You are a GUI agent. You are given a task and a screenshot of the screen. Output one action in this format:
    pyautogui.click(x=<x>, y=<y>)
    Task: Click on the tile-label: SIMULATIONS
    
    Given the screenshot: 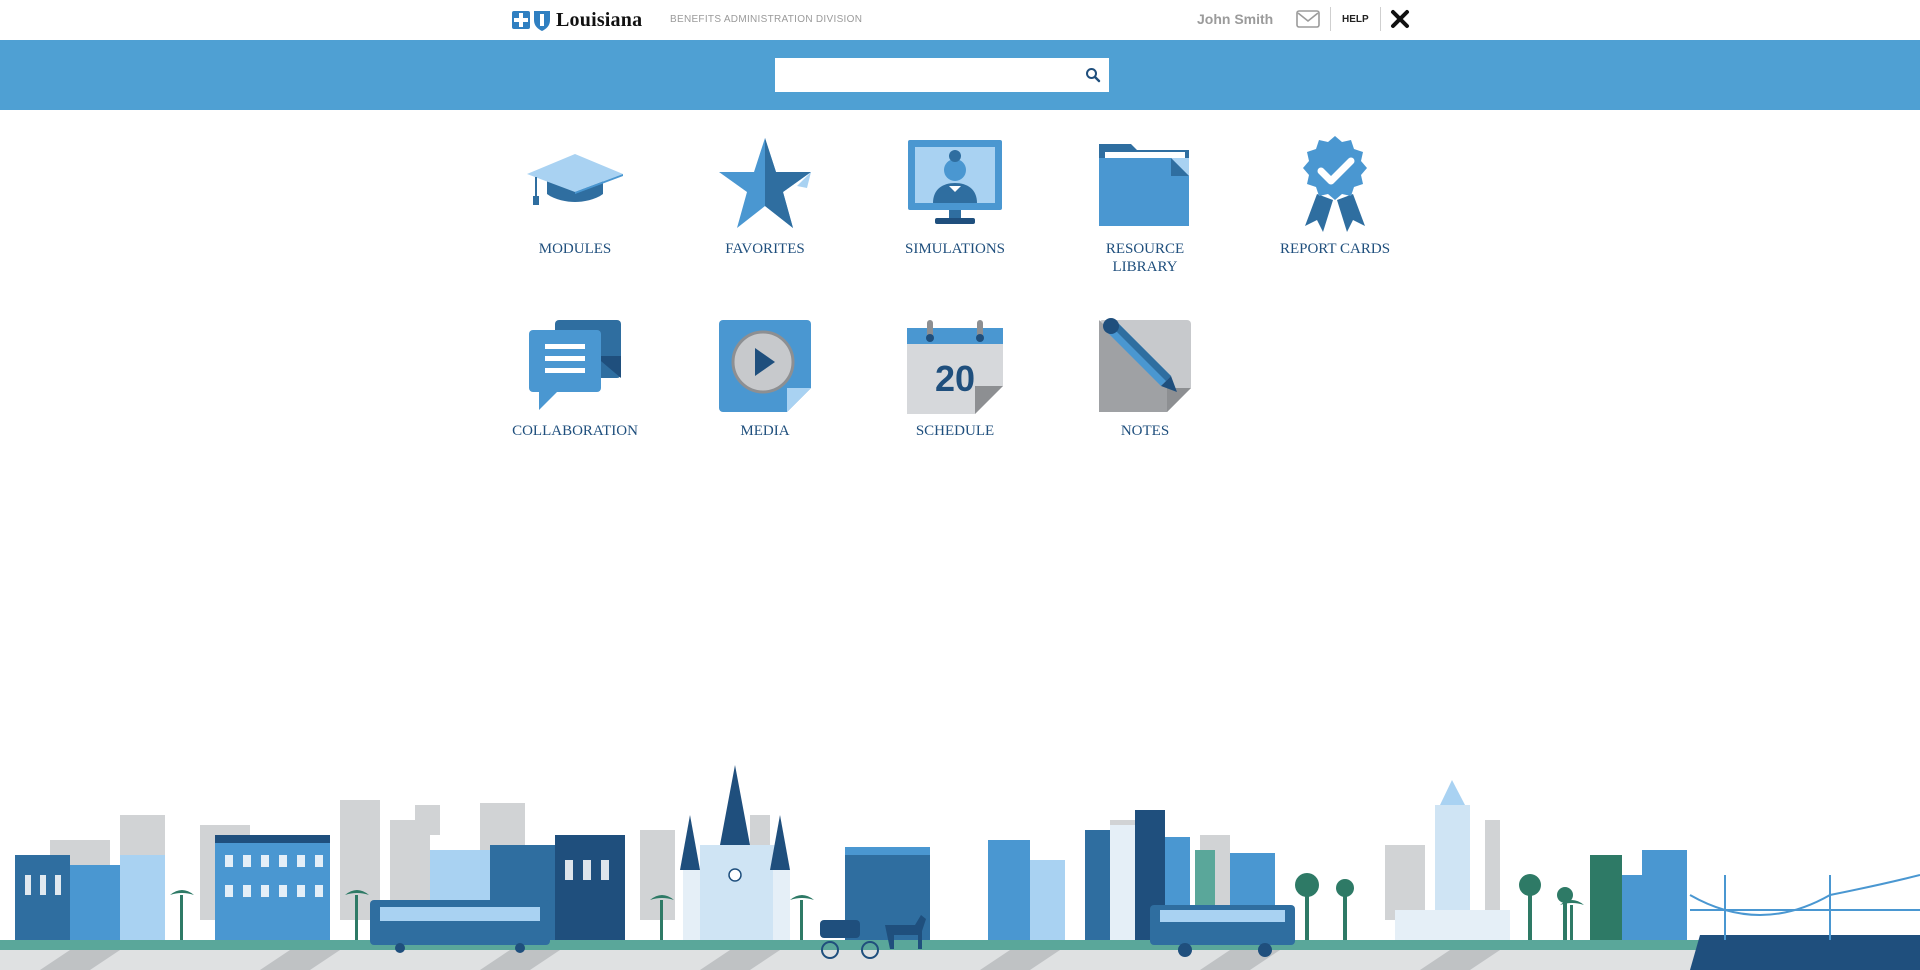 What is the action you would take?
    pyautogui.click(x=954, y=249)
    